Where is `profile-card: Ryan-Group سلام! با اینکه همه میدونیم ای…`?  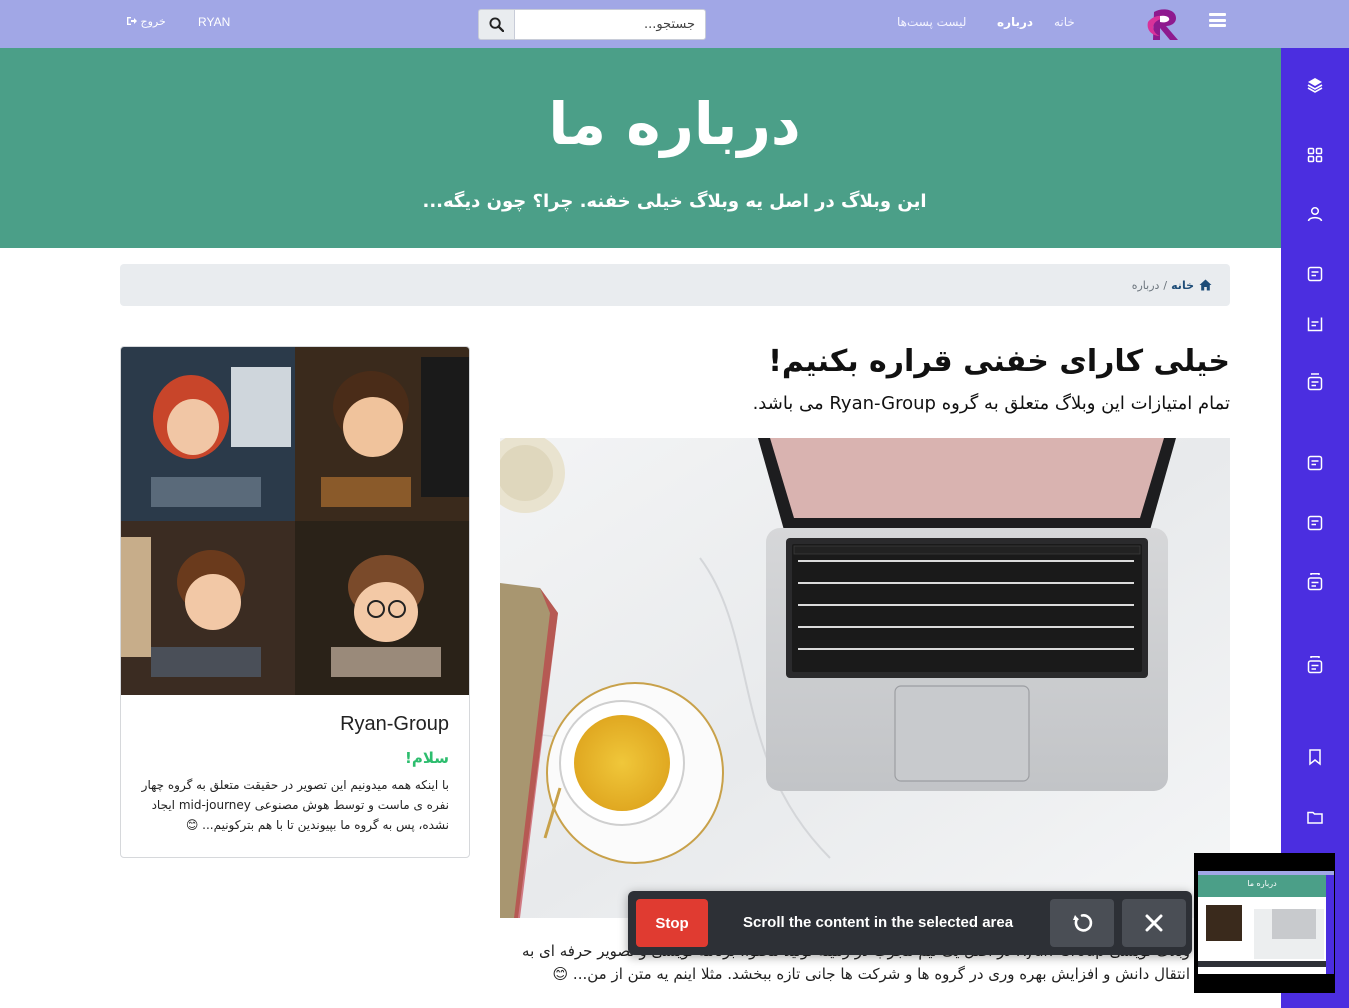
profile-card: Ryan-Group سلام! با اینکه همه میدونیم ای… is located at coordinates (295, 602).